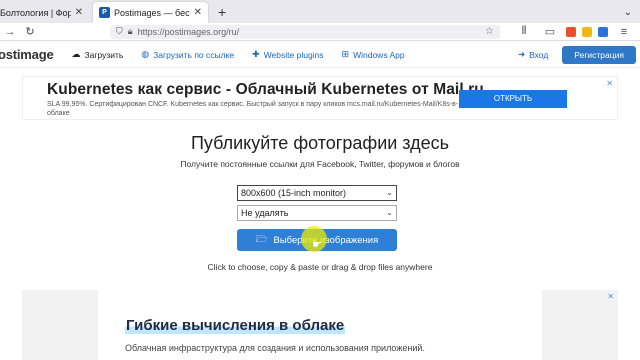 The width and height of the screenshot is (640, 360). What do you see at coordinates (345, 54) in the screenshot?
I see `windows-icon: ⊞` at bounding box center [345, 54].